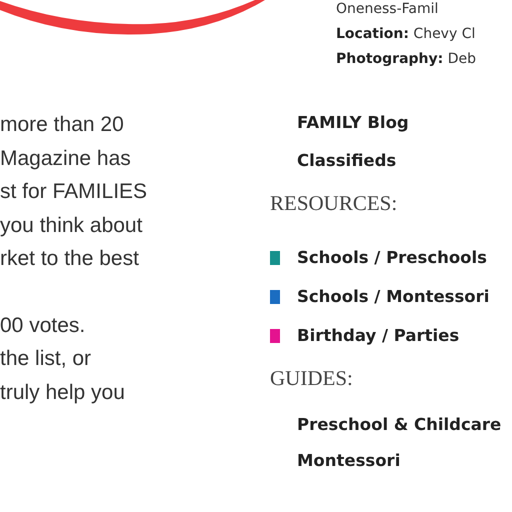 The width and height of the screenshot is (512, 512). What do you see at coordinates (43, 325) in the screenshot?
I see `article-text: 00 votes.` at bounding box center [43, 325].